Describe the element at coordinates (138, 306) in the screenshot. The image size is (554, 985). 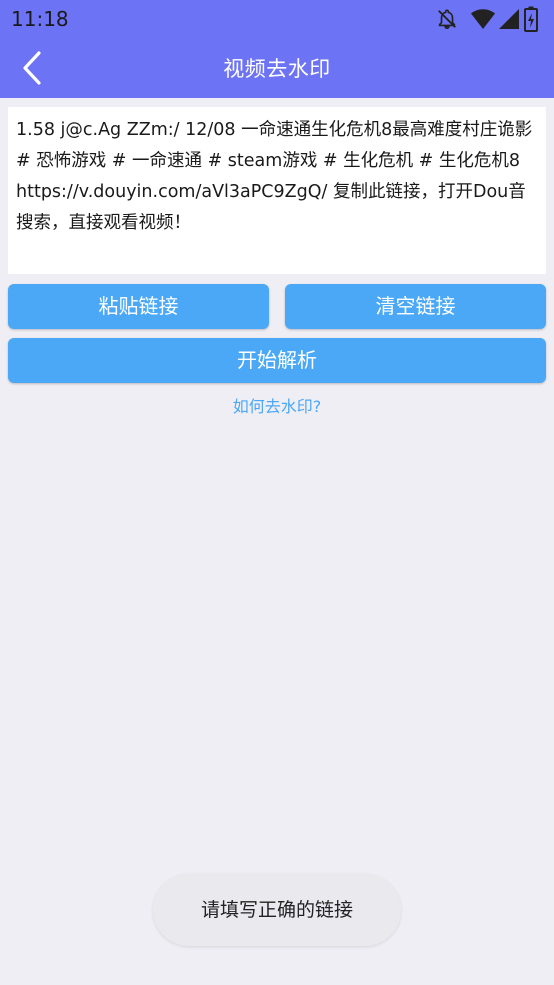
I see `paste-link-button: 粘贴链接` at that location.